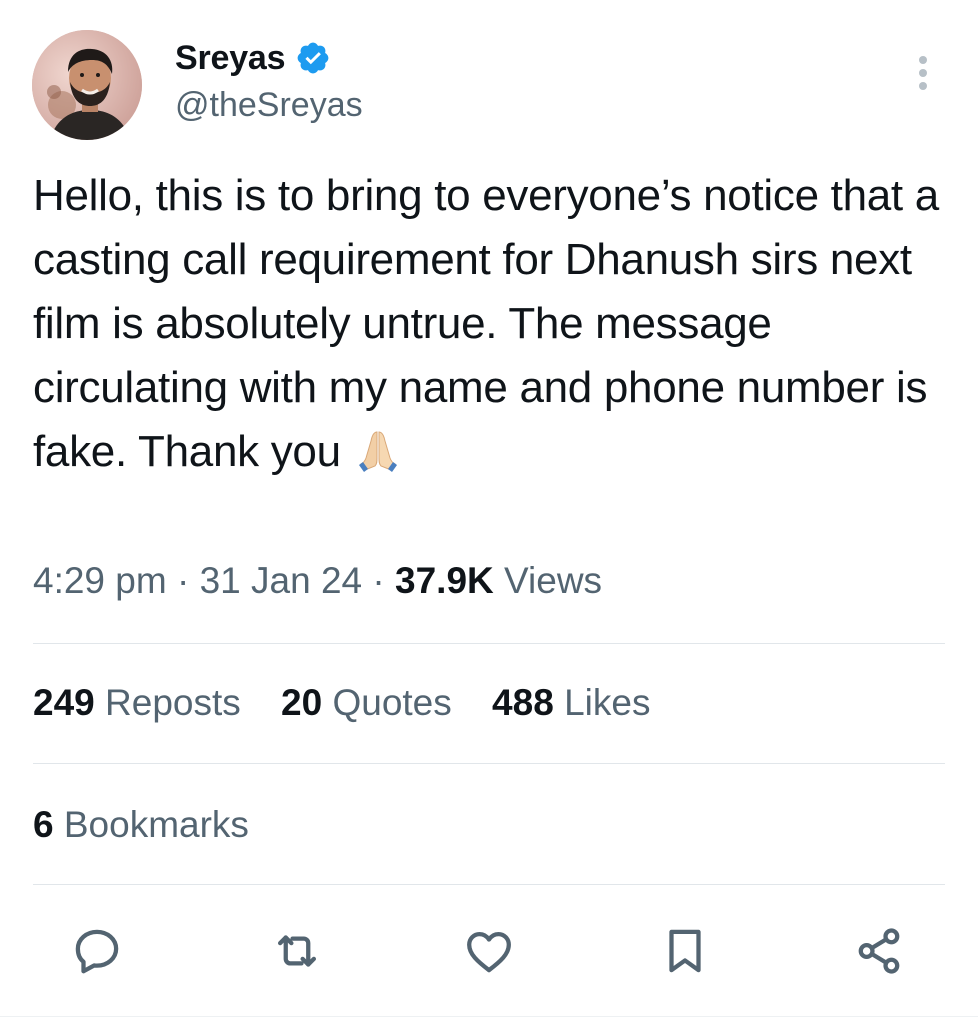 This screenshot has width=978, height=1024. Describe the element at coordinates (269, 105) in the screenshot. I see `author-handle: @theSreyas` at that location.